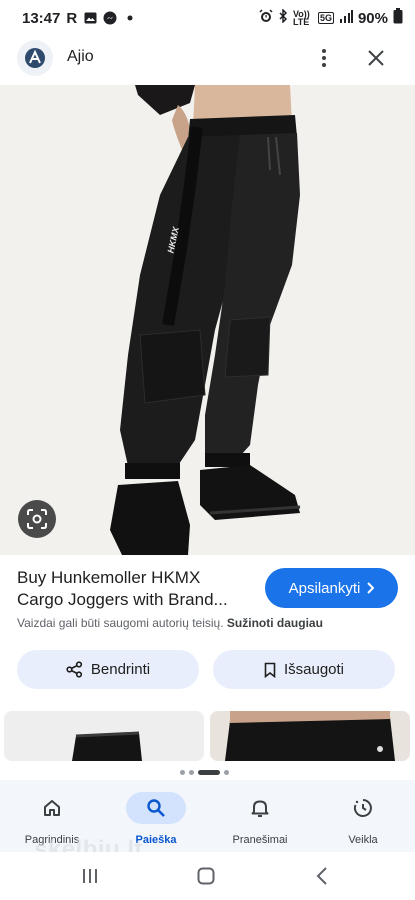 This screenshot has width=415, height=900. I want to click on system-navigation-bar, so click(207, 876).